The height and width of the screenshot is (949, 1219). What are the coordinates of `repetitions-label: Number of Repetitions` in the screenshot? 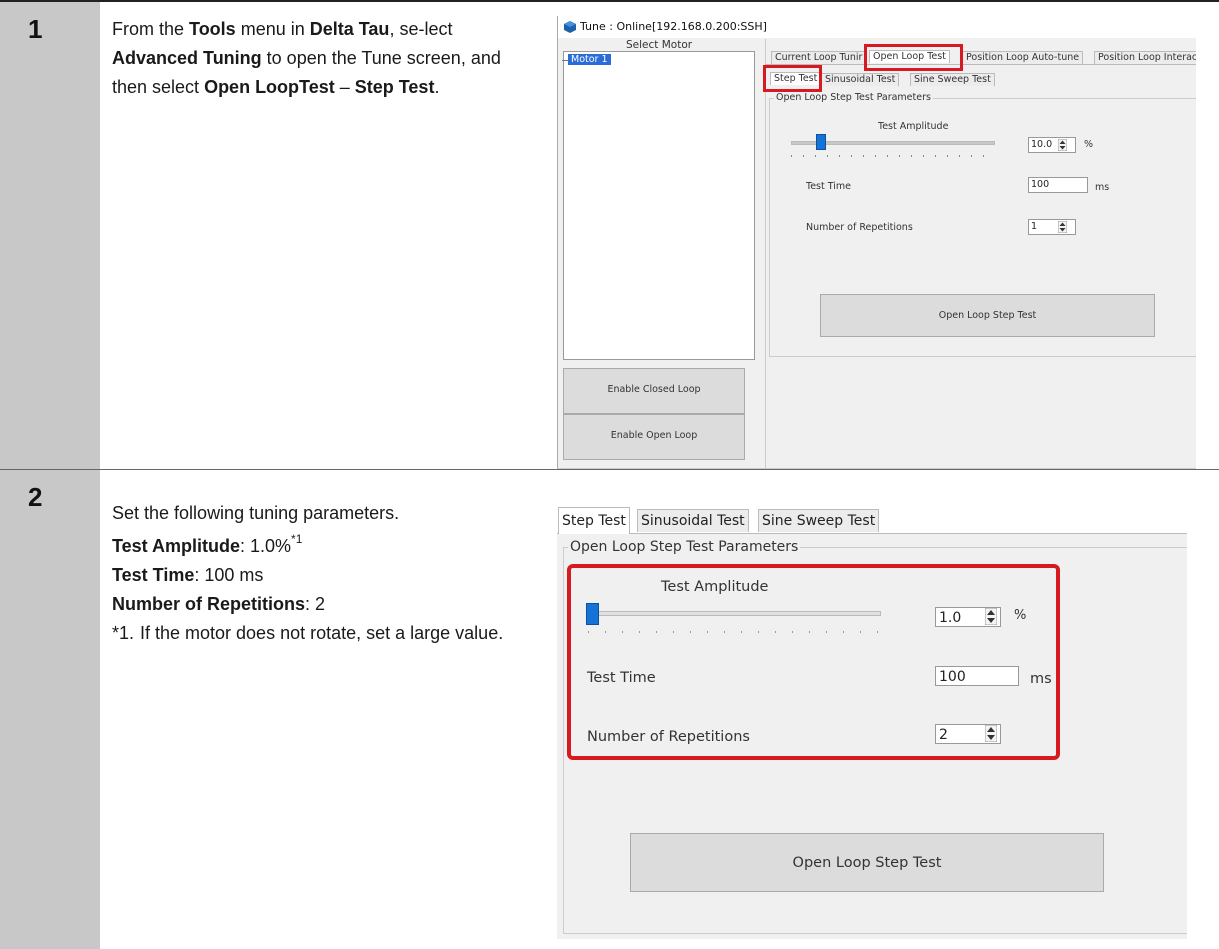 It's located at (859, 227).